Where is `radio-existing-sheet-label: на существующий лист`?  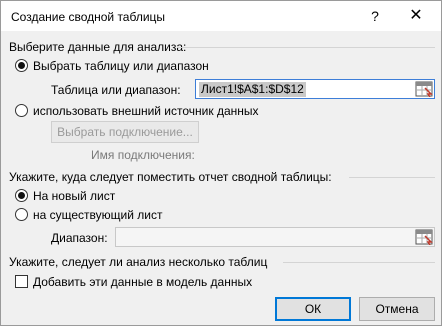
radio-existing-sheet-label: на существующий лист is located at coordinates (97, 215).